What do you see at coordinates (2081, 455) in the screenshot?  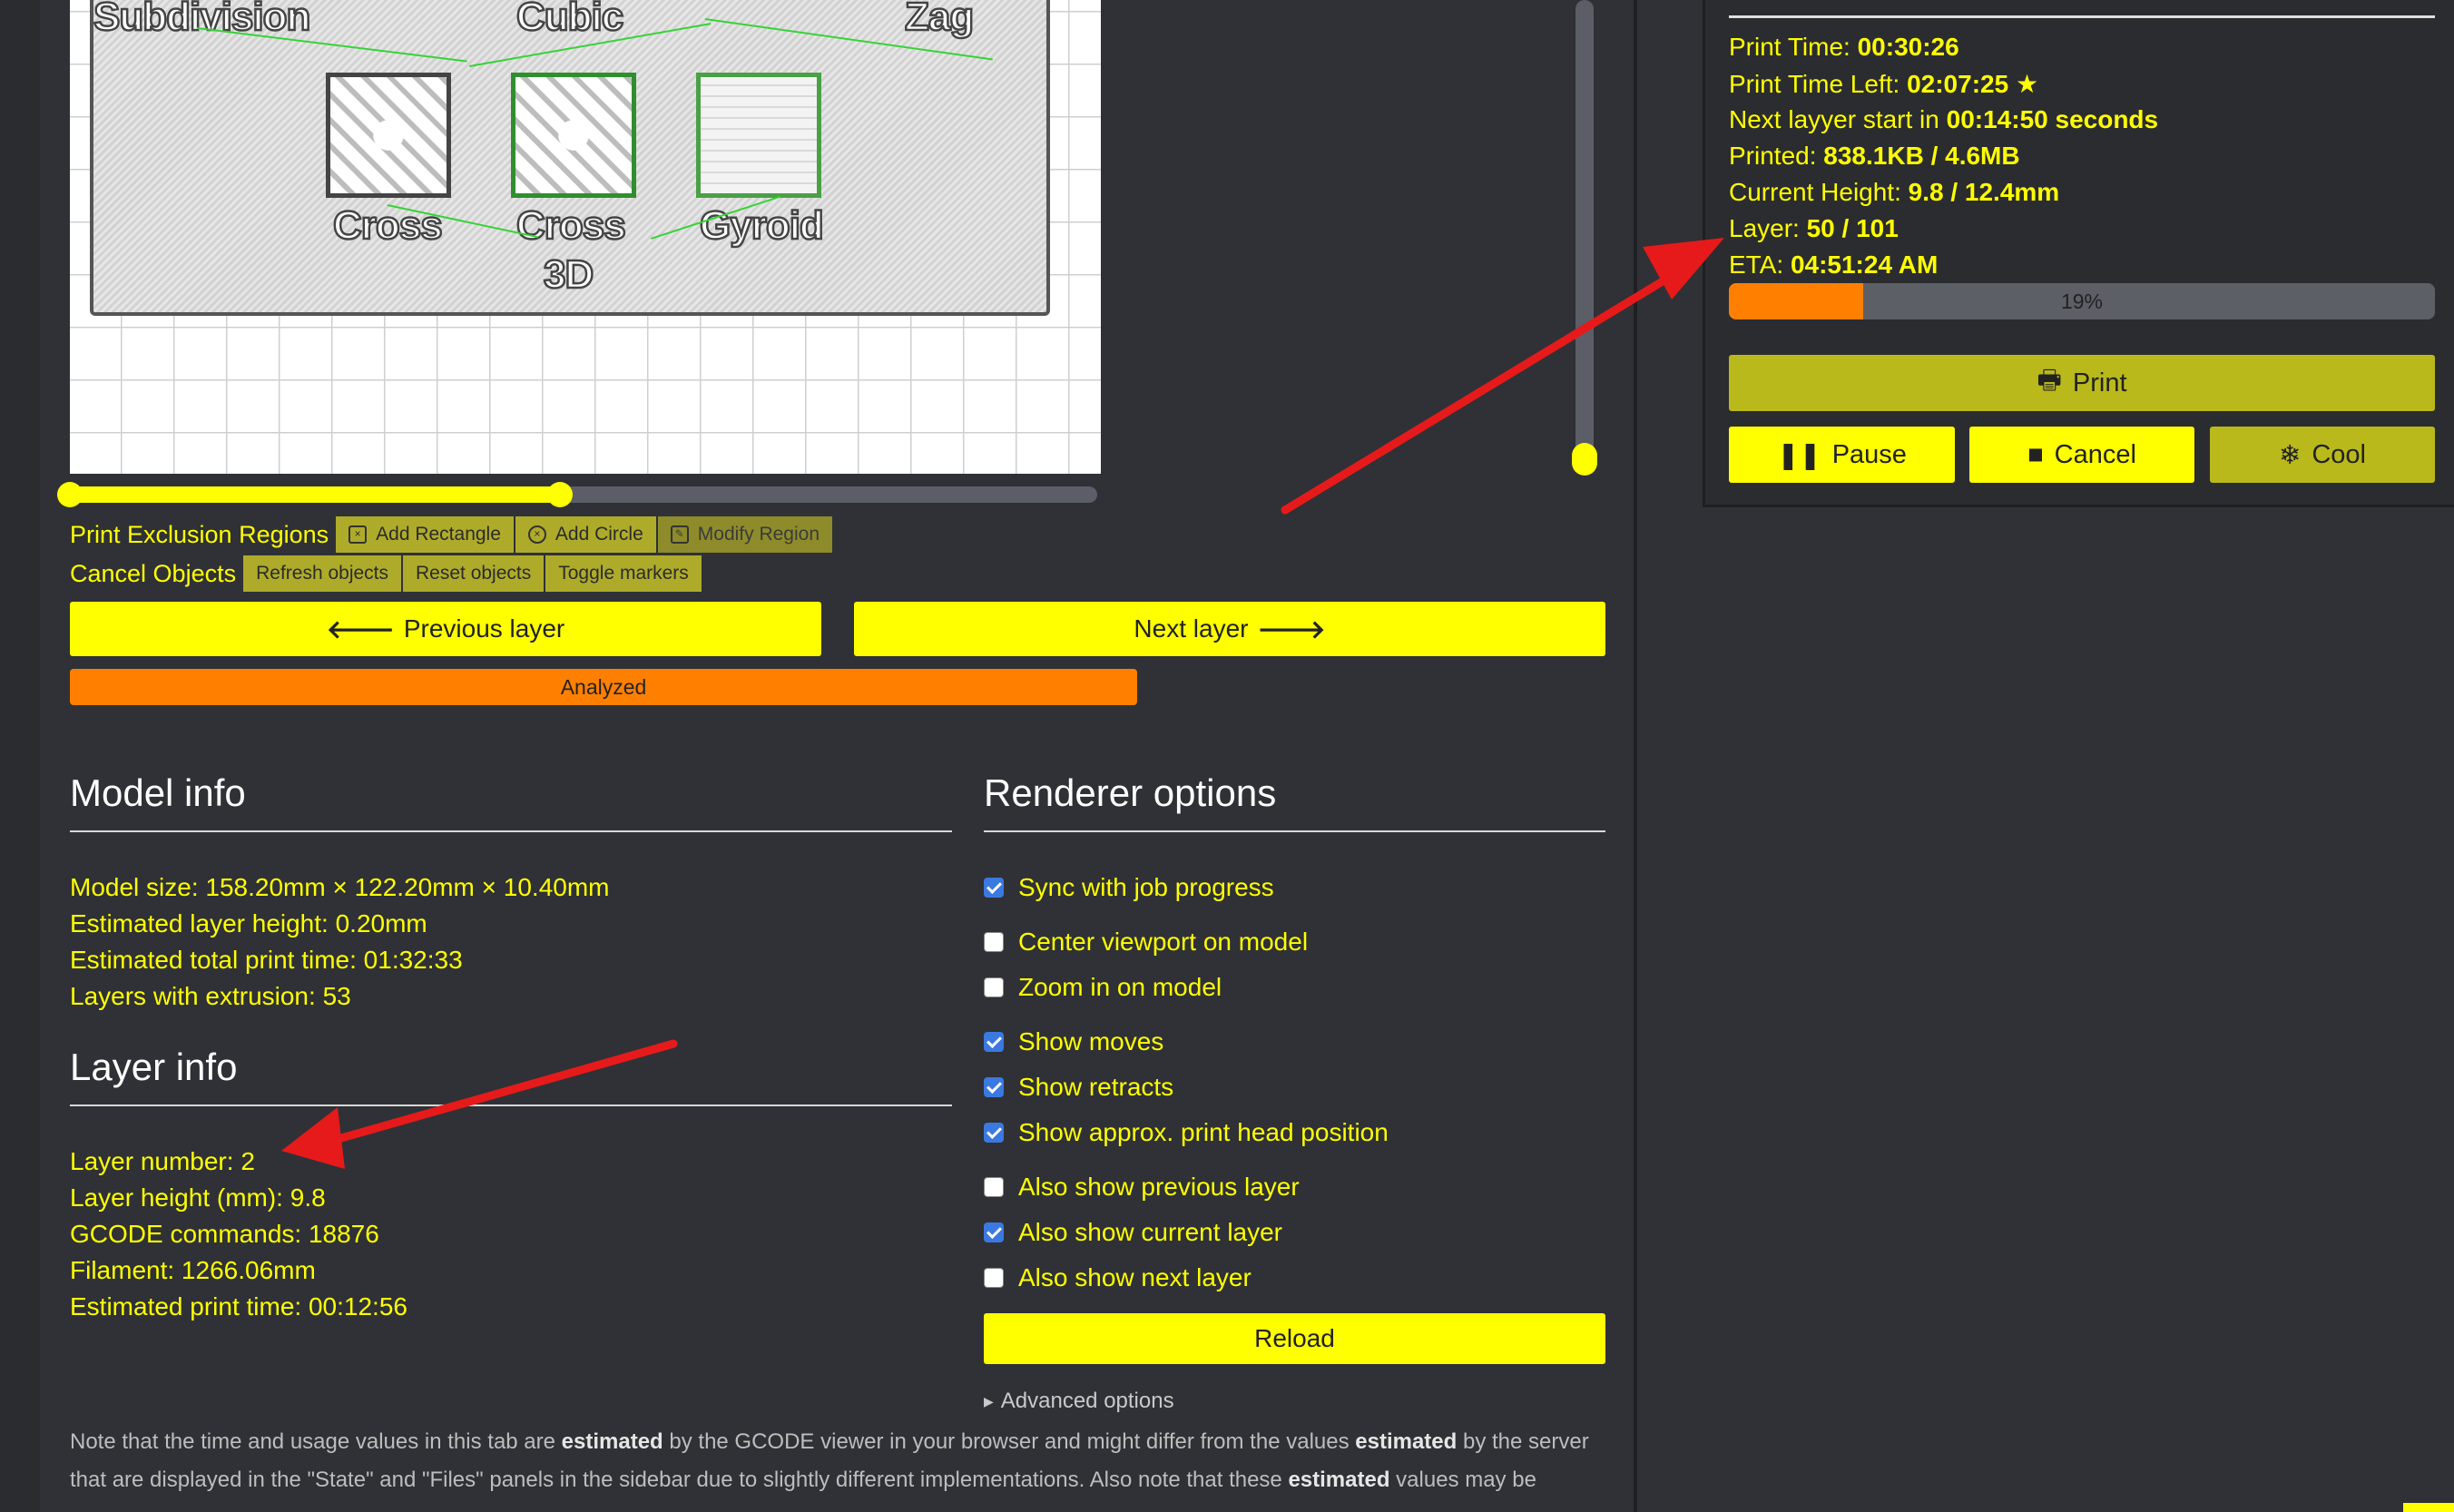 I see `cancel-button: ■ Cancel` at bounding box center [2081, 455].